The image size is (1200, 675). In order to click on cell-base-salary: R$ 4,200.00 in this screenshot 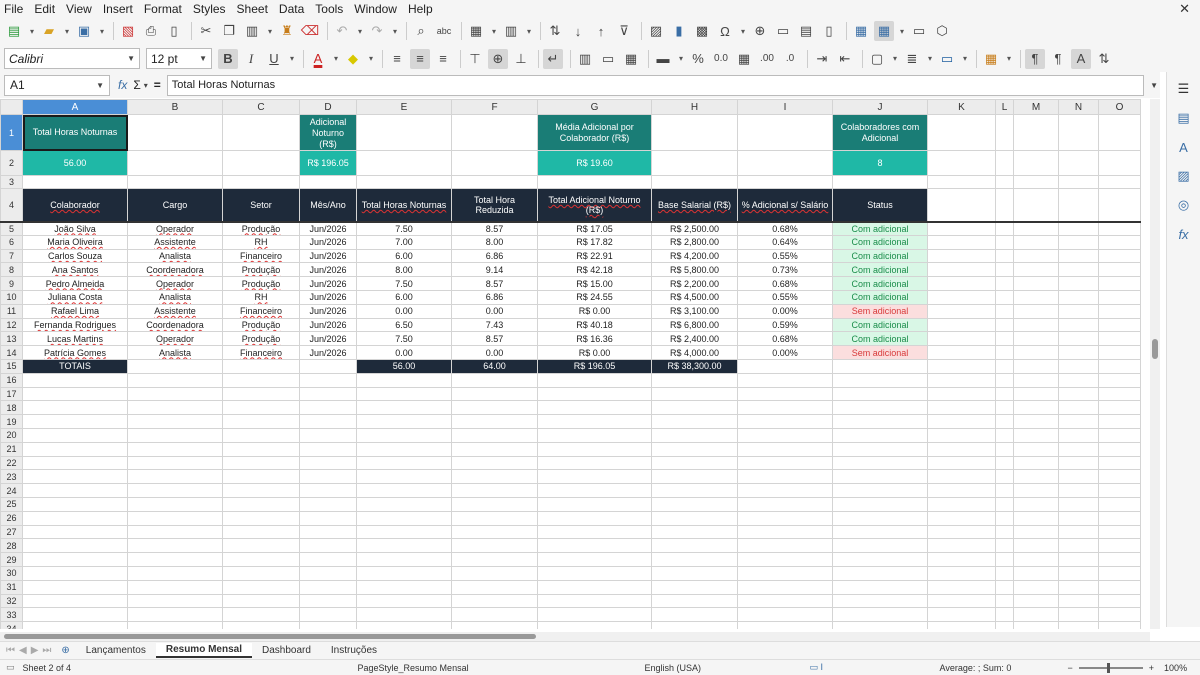, I will do `click(694, 256)`.